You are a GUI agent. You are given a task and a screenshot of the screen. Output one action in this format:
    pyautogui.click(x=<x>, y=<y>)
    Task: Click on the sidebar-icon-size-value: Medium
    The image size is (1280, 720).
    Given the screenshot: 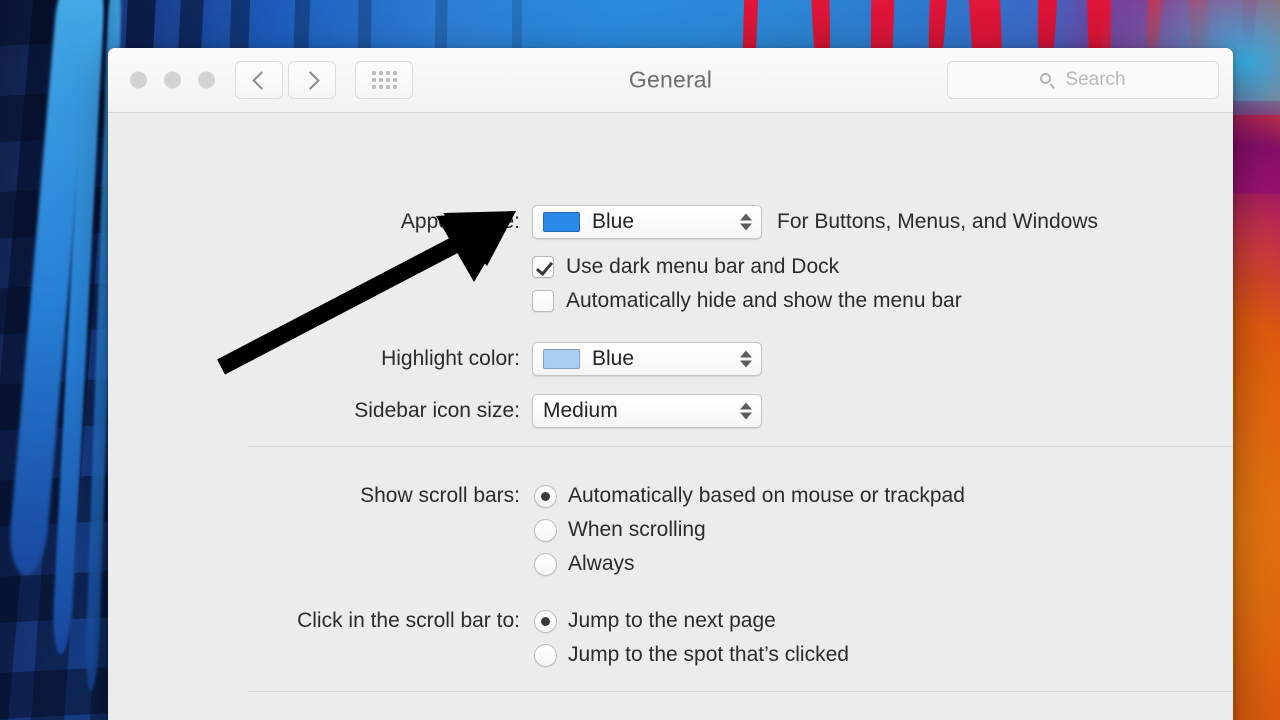 What is the action you would take?
    pyautogui.click(x=580, y=410)
    